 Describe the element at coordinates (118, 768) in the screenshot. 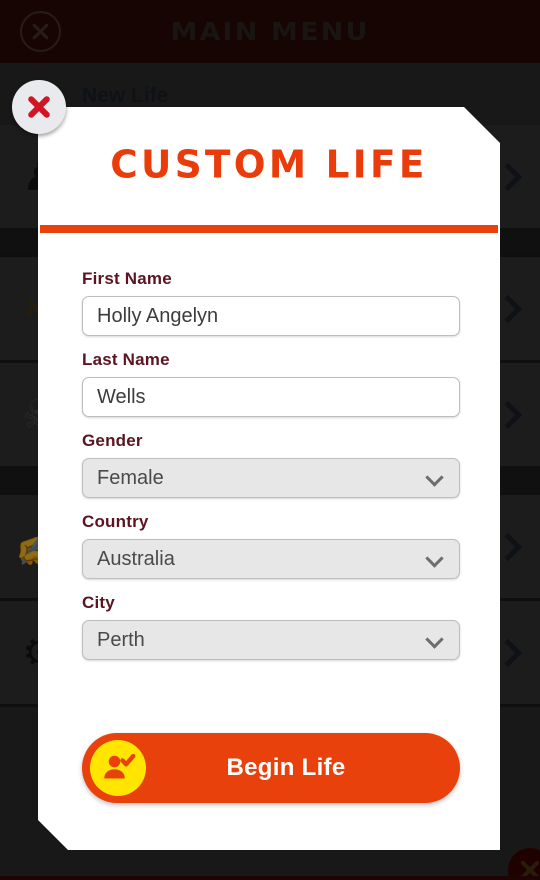

I see `user-check-icon` at that location.